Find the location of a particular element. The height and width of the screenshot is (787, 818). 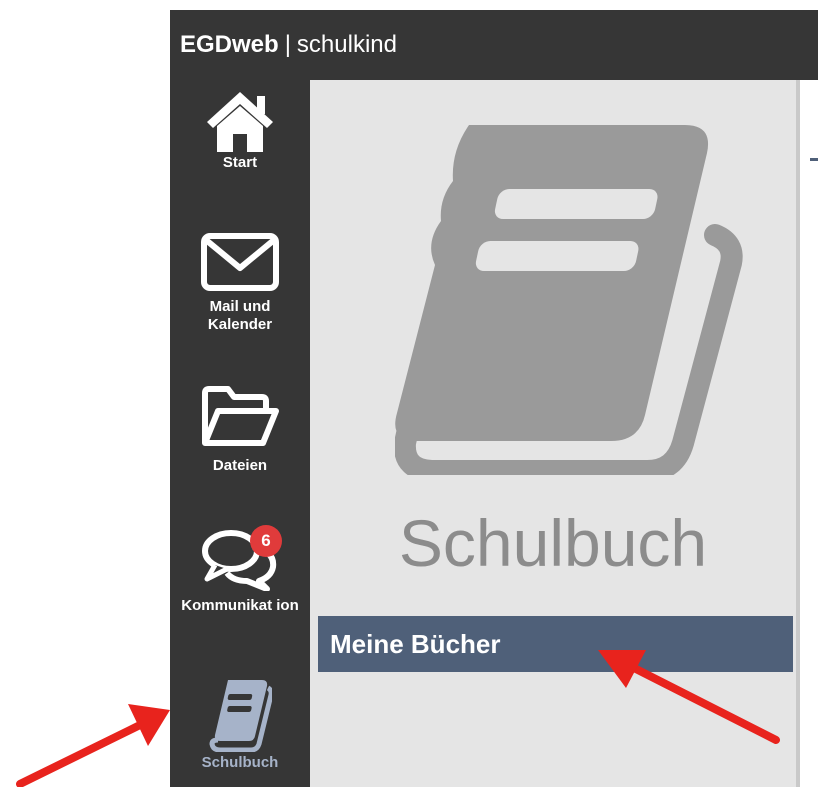

sidebar-item-label: Start is located at coordinates (240, 162).